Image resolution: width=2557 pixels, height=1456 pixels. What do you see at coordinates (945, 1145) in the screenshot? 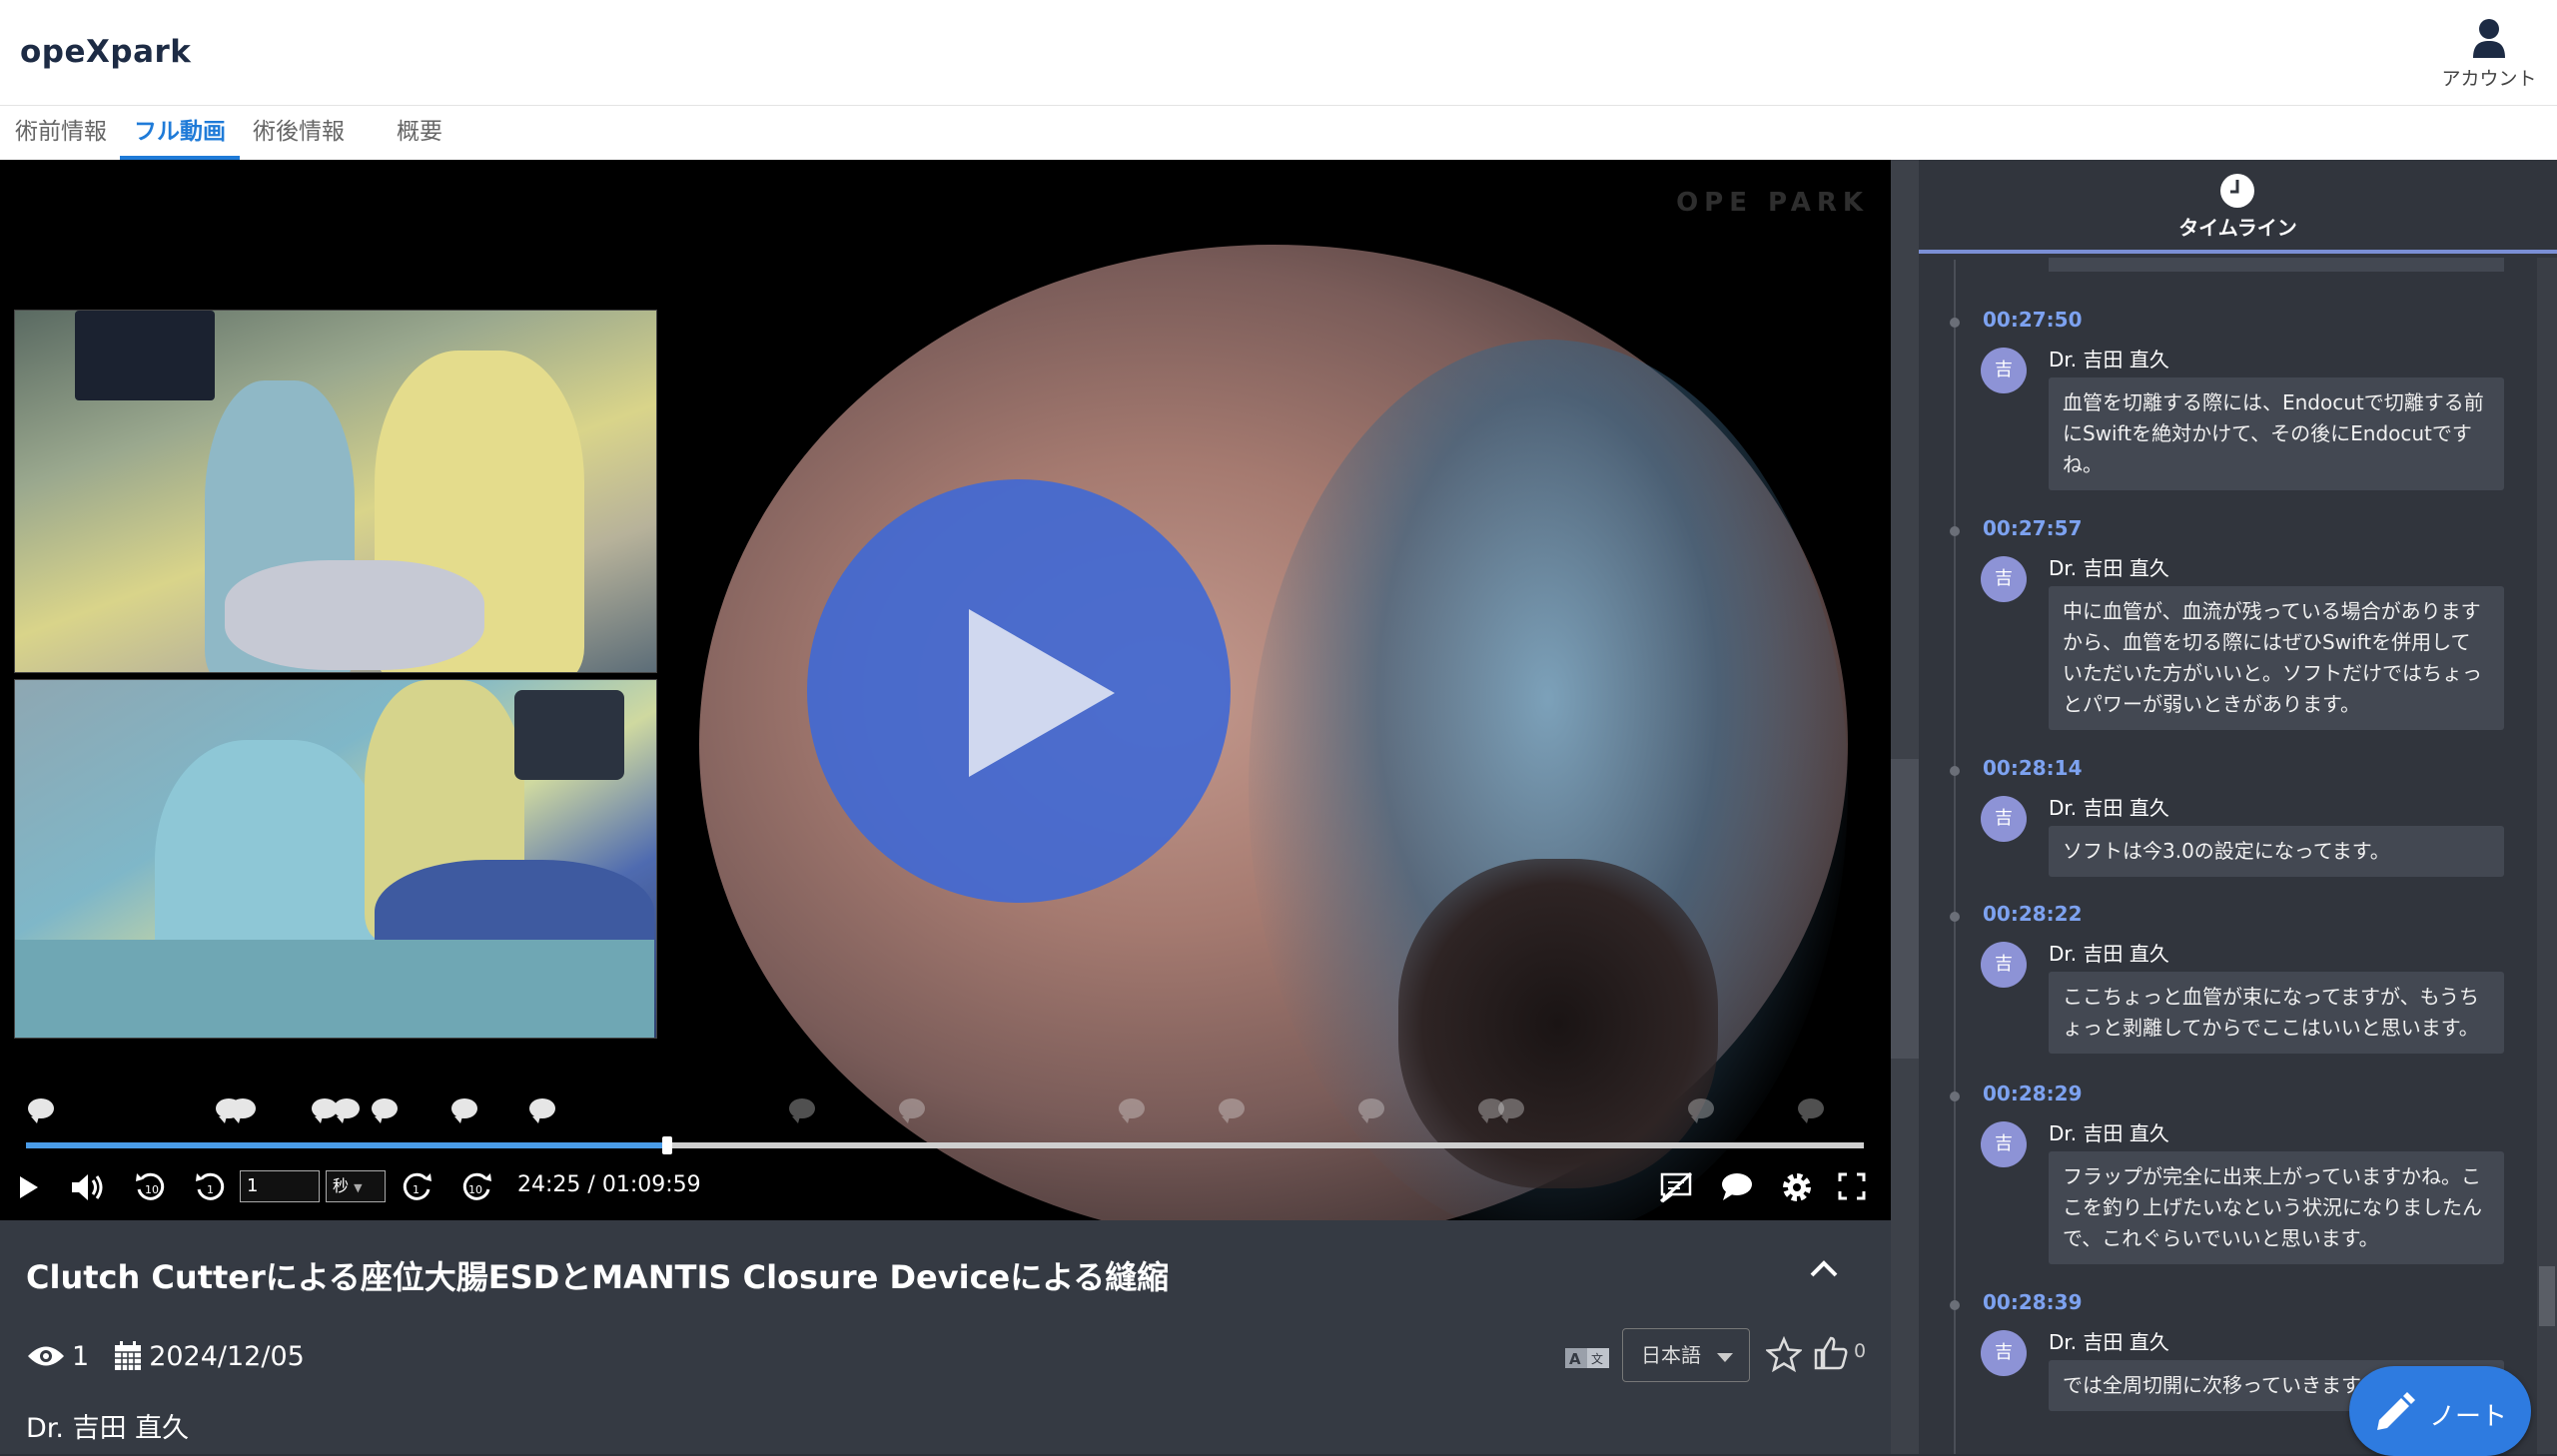
I see `progress-bar` at bounding box center [945, 1145].